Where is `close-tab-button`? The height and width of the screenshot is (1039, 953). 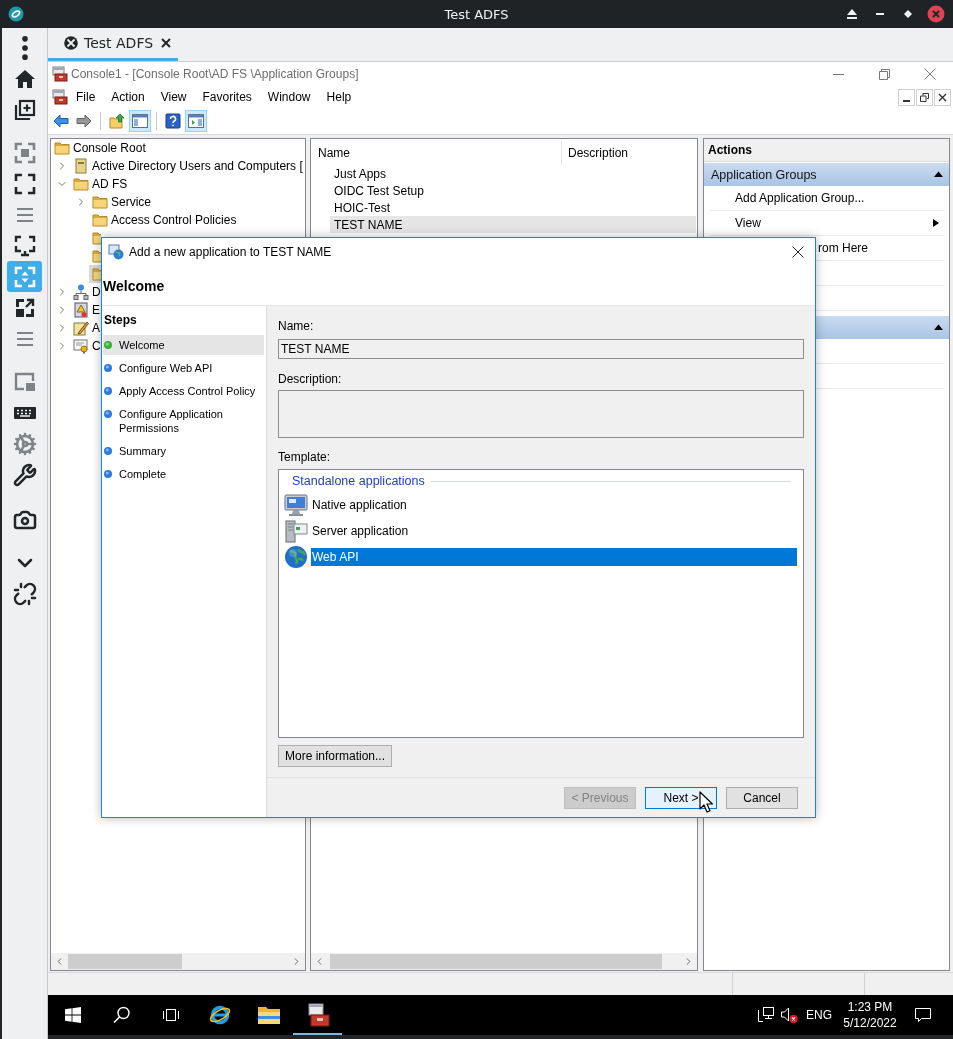 close-tab-button is located at coordinates (166, 43).